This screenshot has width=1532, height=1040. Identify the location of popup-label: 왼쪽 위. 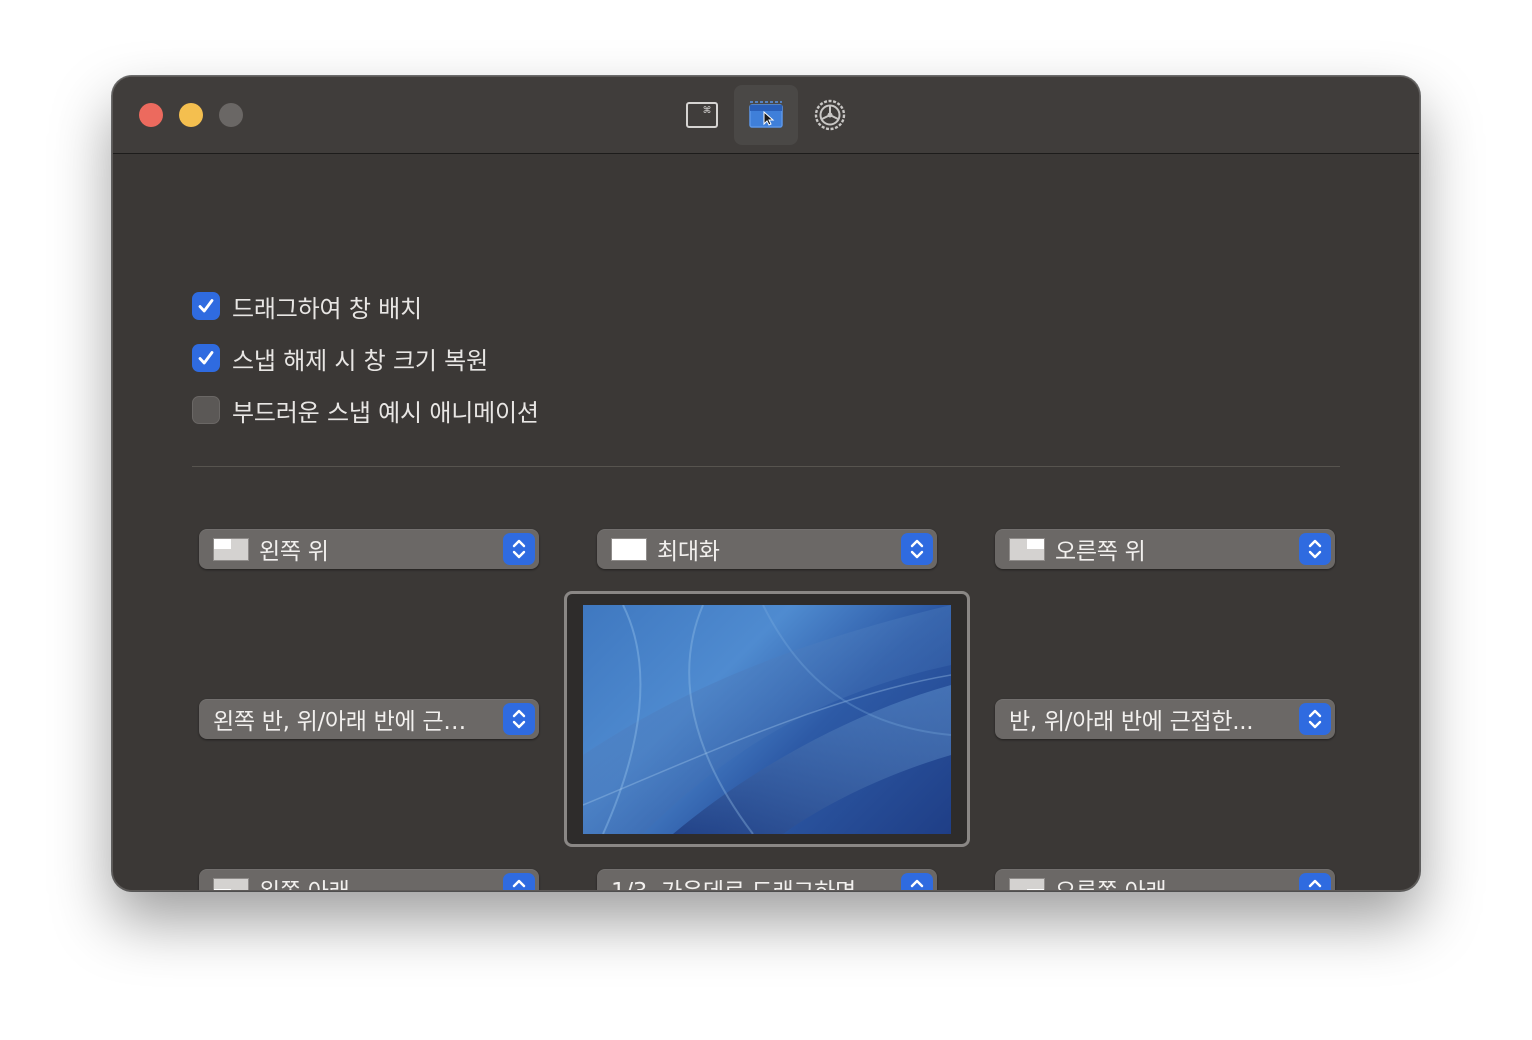
(294, 552).